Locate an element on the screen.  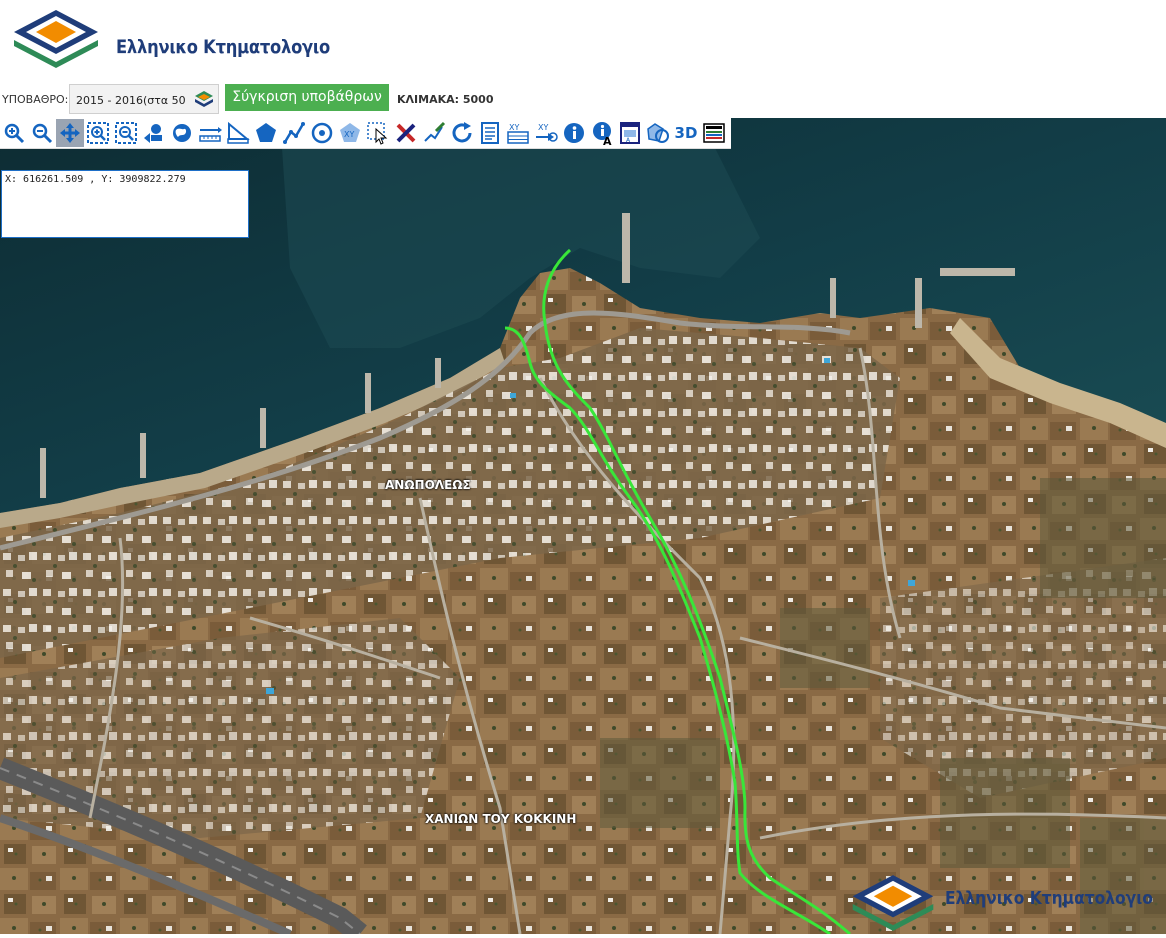
document-button is located at coordinates (490, 133).